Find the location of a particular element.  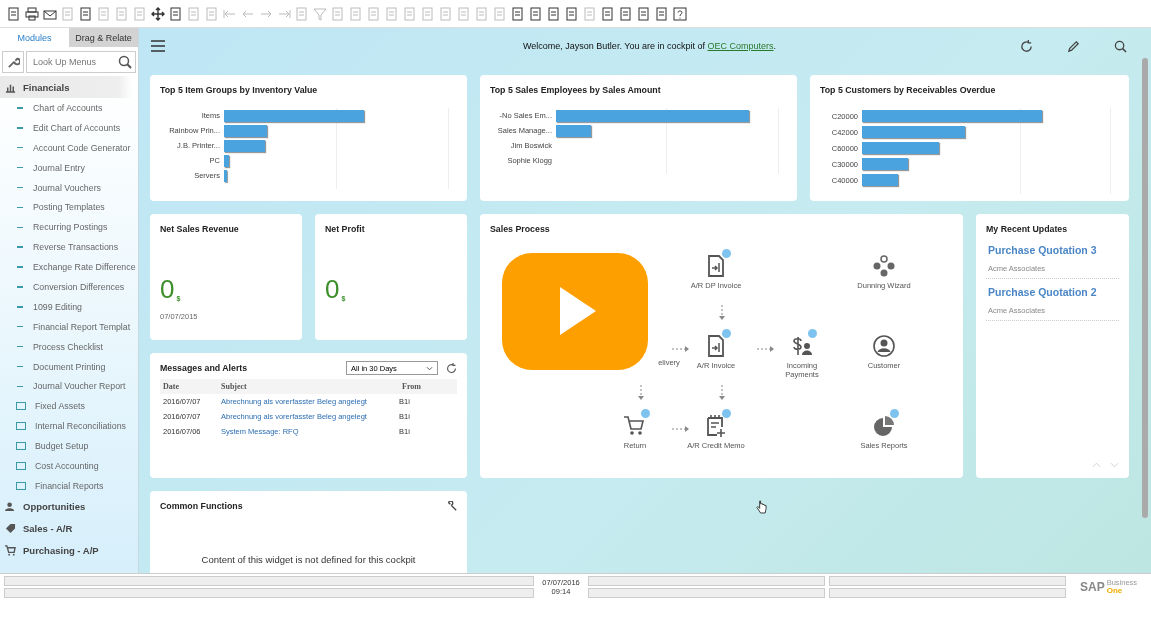

wrench-icon is located at coordinates (452, 506).